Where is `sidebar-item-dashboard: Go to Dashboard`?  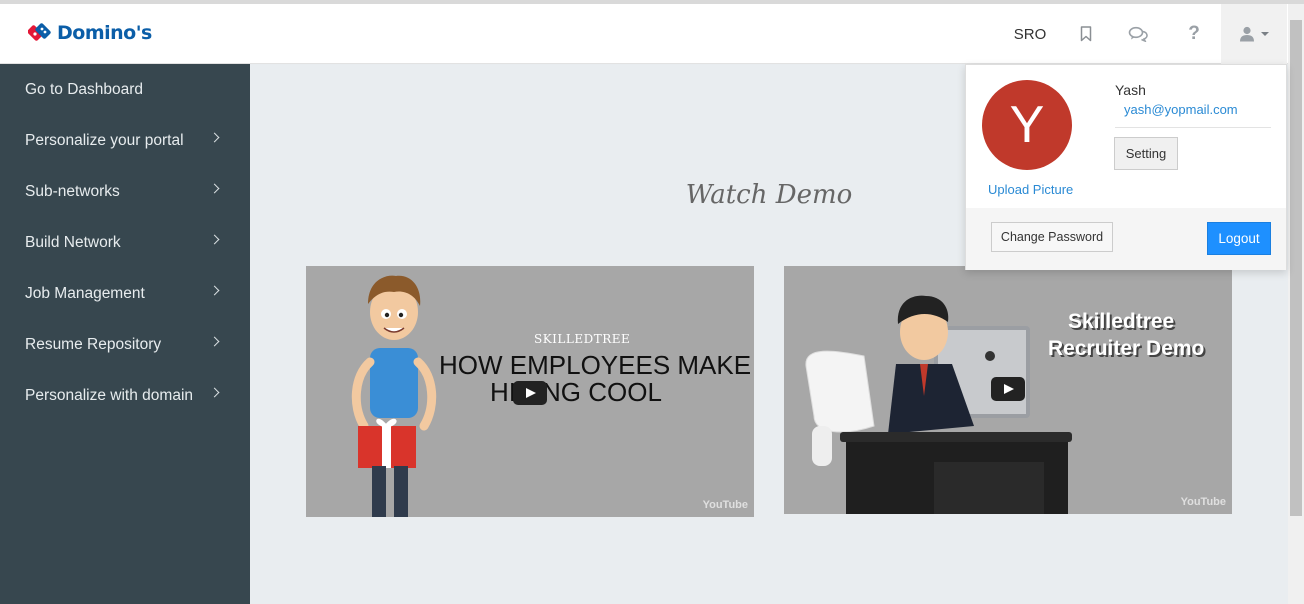 sidebar-item-dashboard: Go to Dashboard is located at coordinates (125, 89).